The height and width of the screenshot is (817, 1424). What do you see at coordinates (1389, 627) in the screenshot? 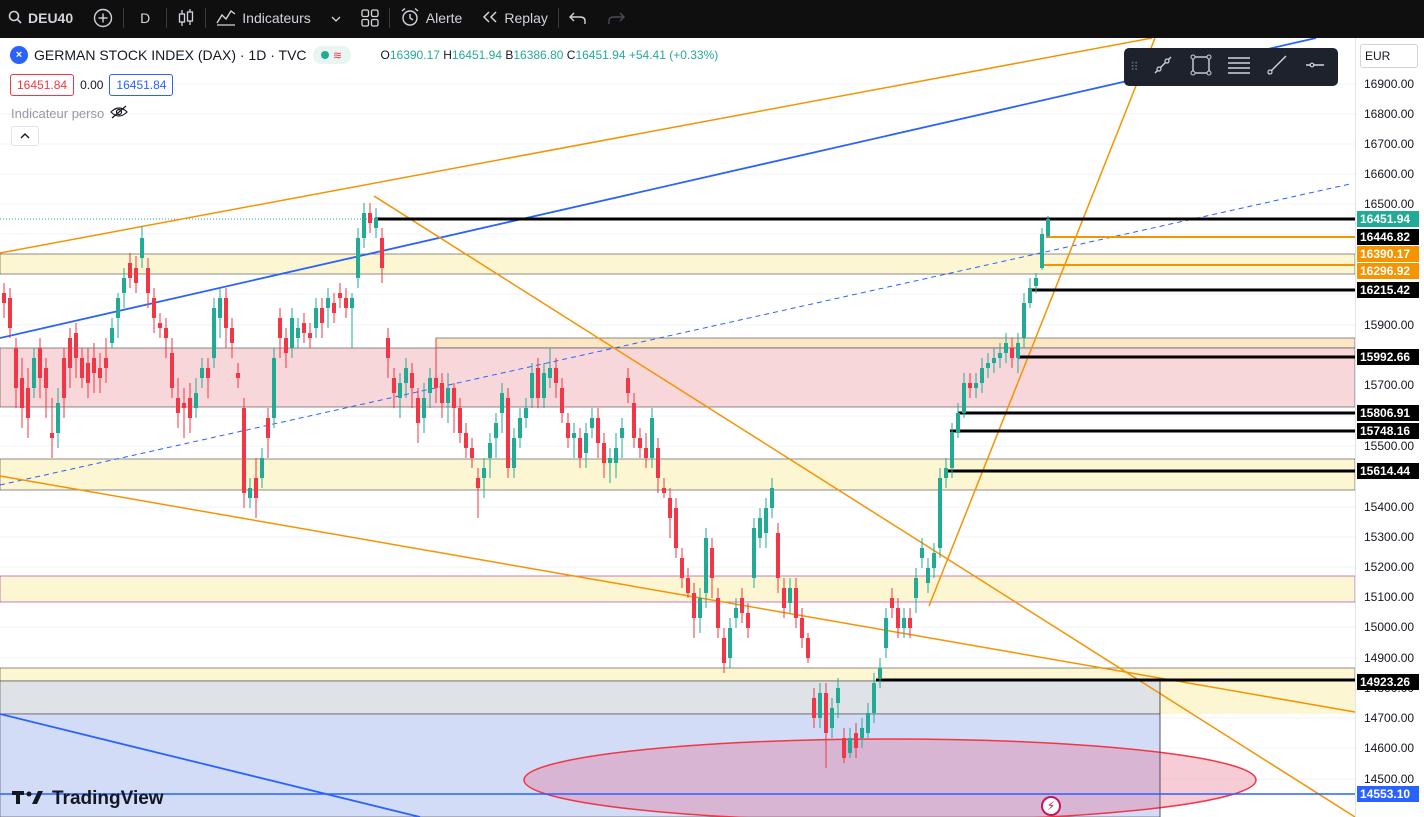
I see `axis-tick-label: 15000.00` at bounding box center [1389, 627].